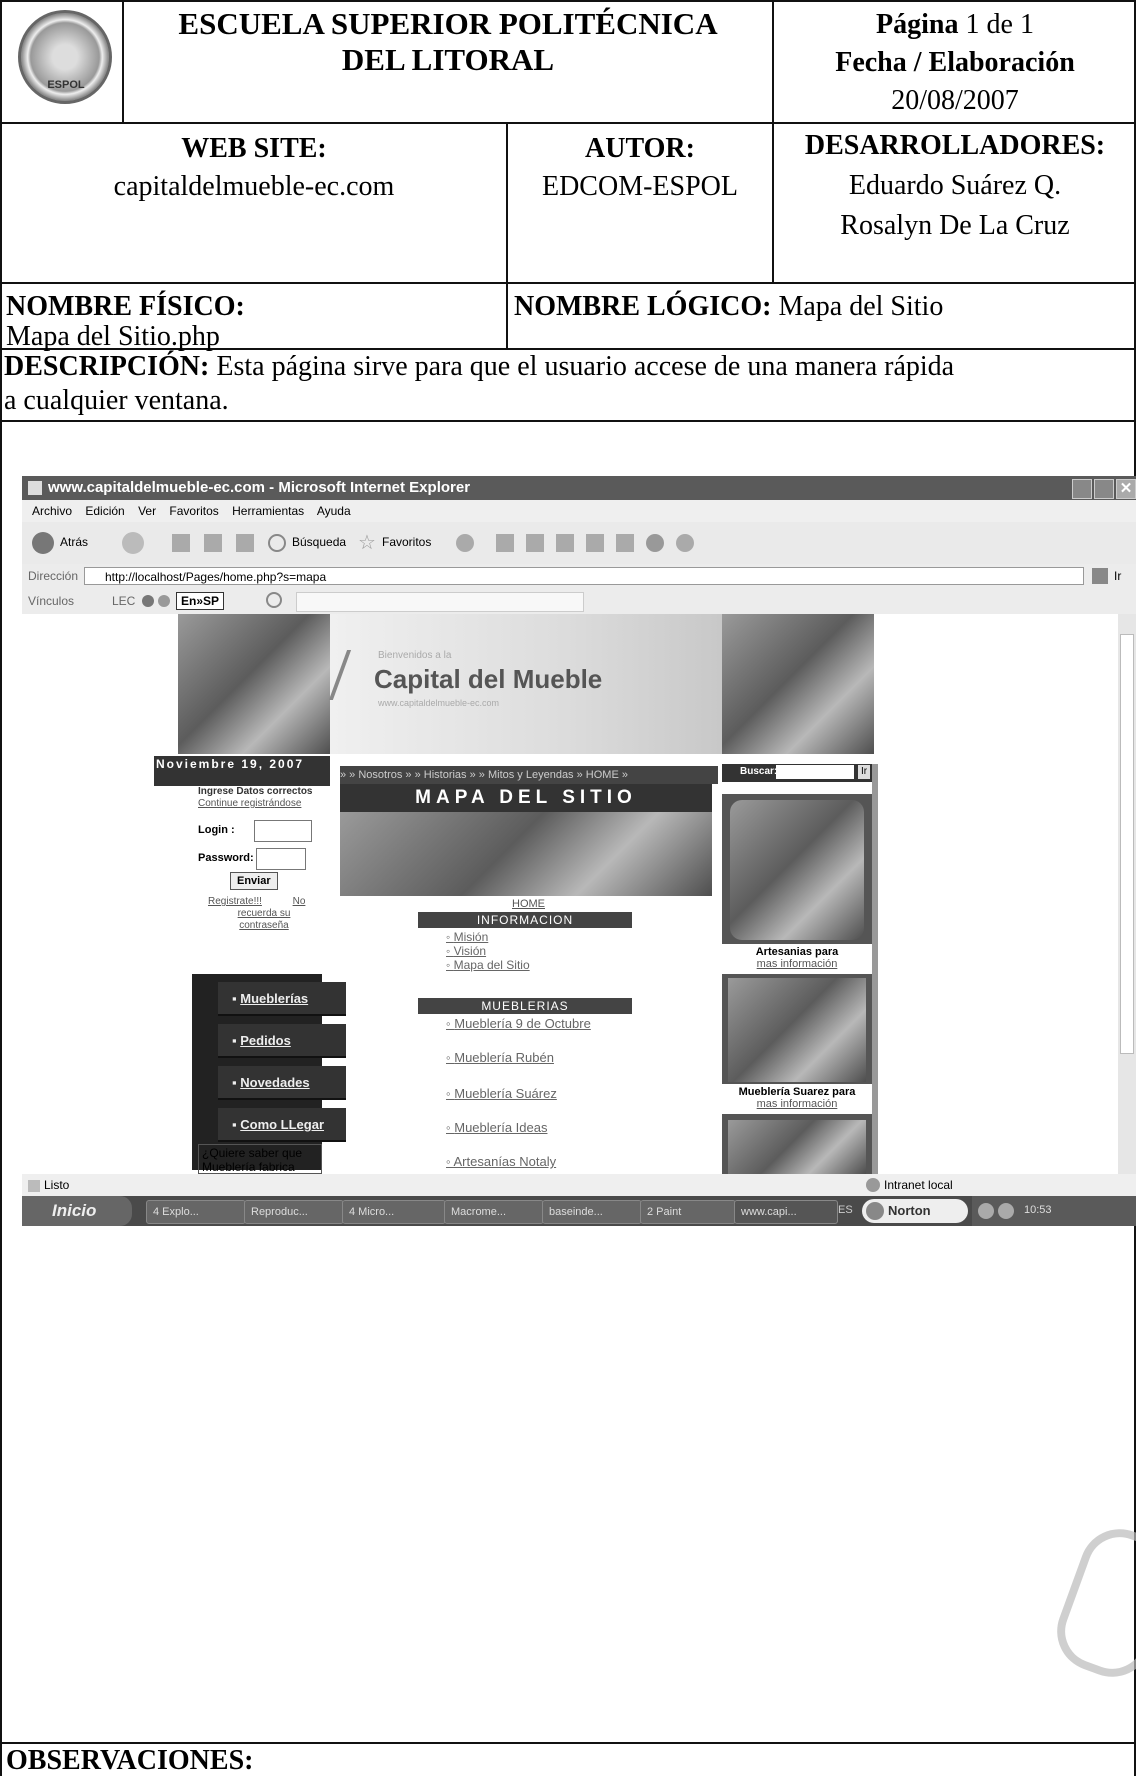  What do you see at coordinates (268, 511) in the screenshot?
I see `menu-herramientas: Herramientas` at bounding box center [268, 511].